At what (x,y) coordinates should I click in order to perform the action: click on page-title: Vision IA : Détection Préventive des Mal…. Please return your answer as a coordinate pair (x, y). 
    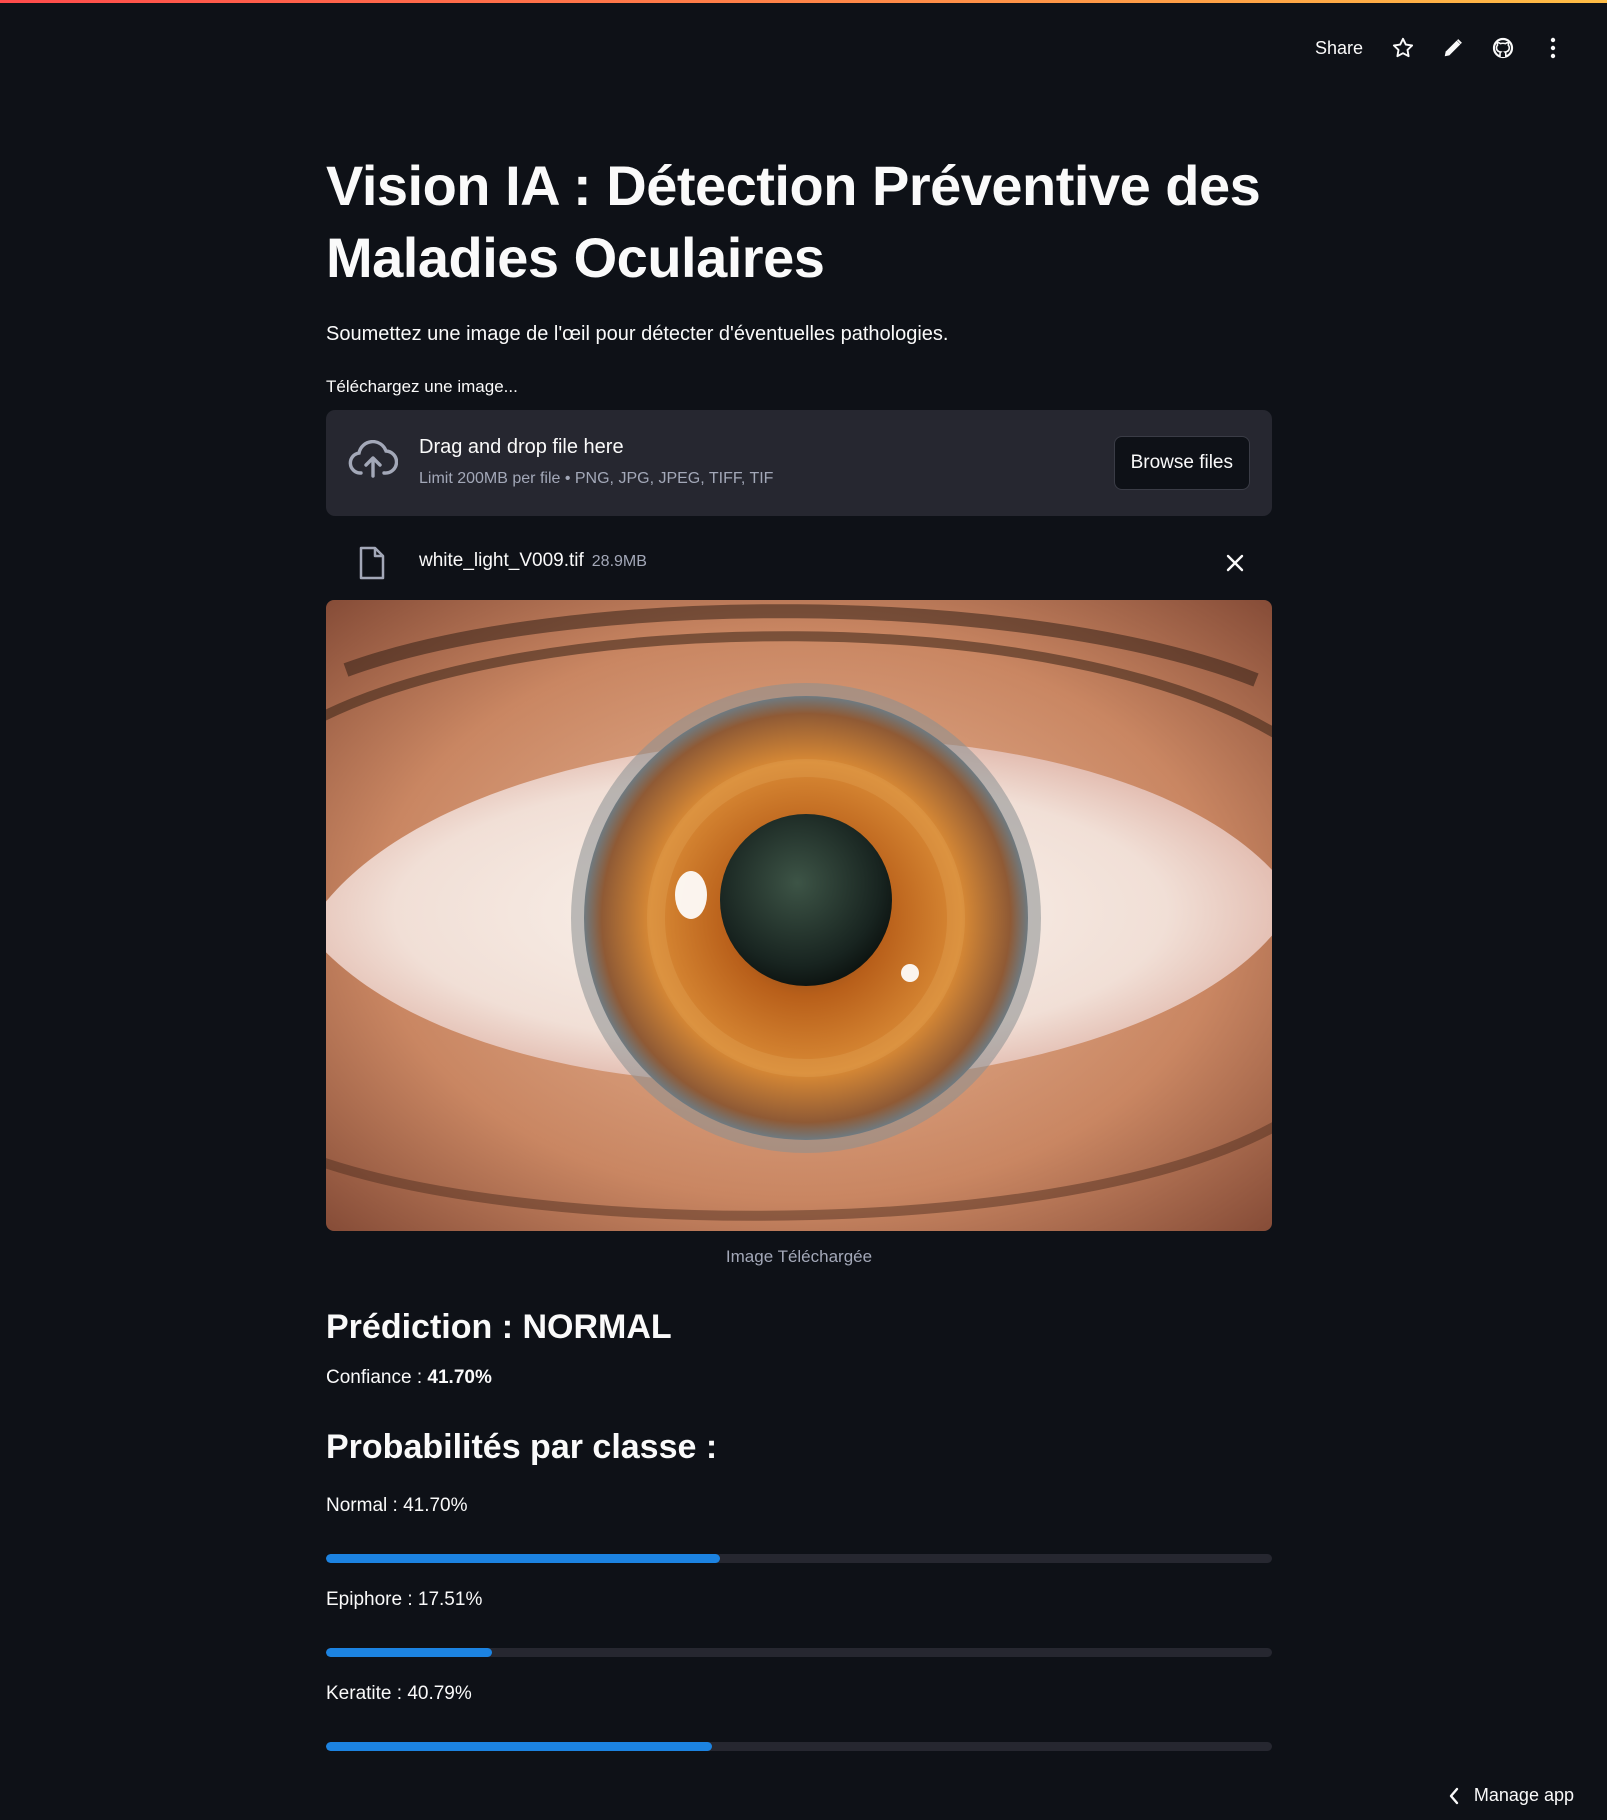
    Looking at the image, I should click on (793, 221).